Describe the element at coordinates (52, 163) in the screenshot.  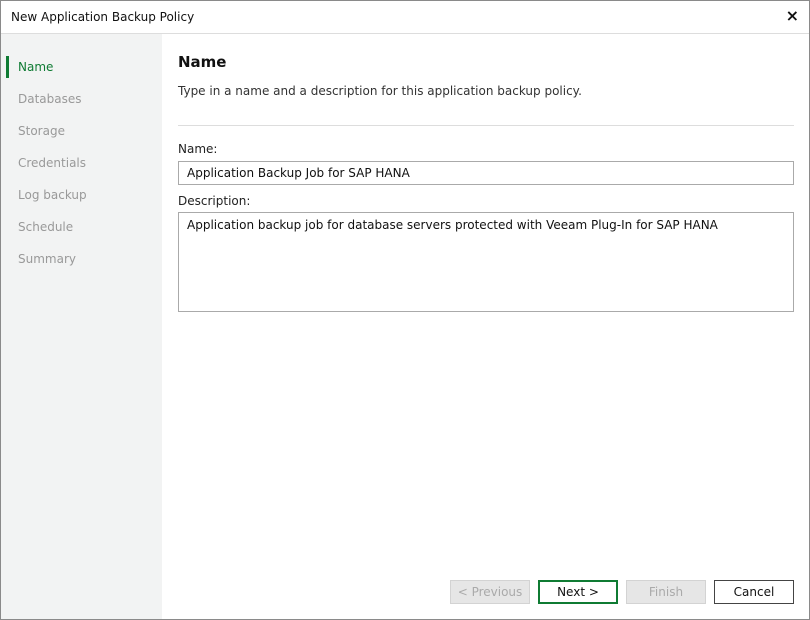
I see `step-credentials: Credentials` at that location.